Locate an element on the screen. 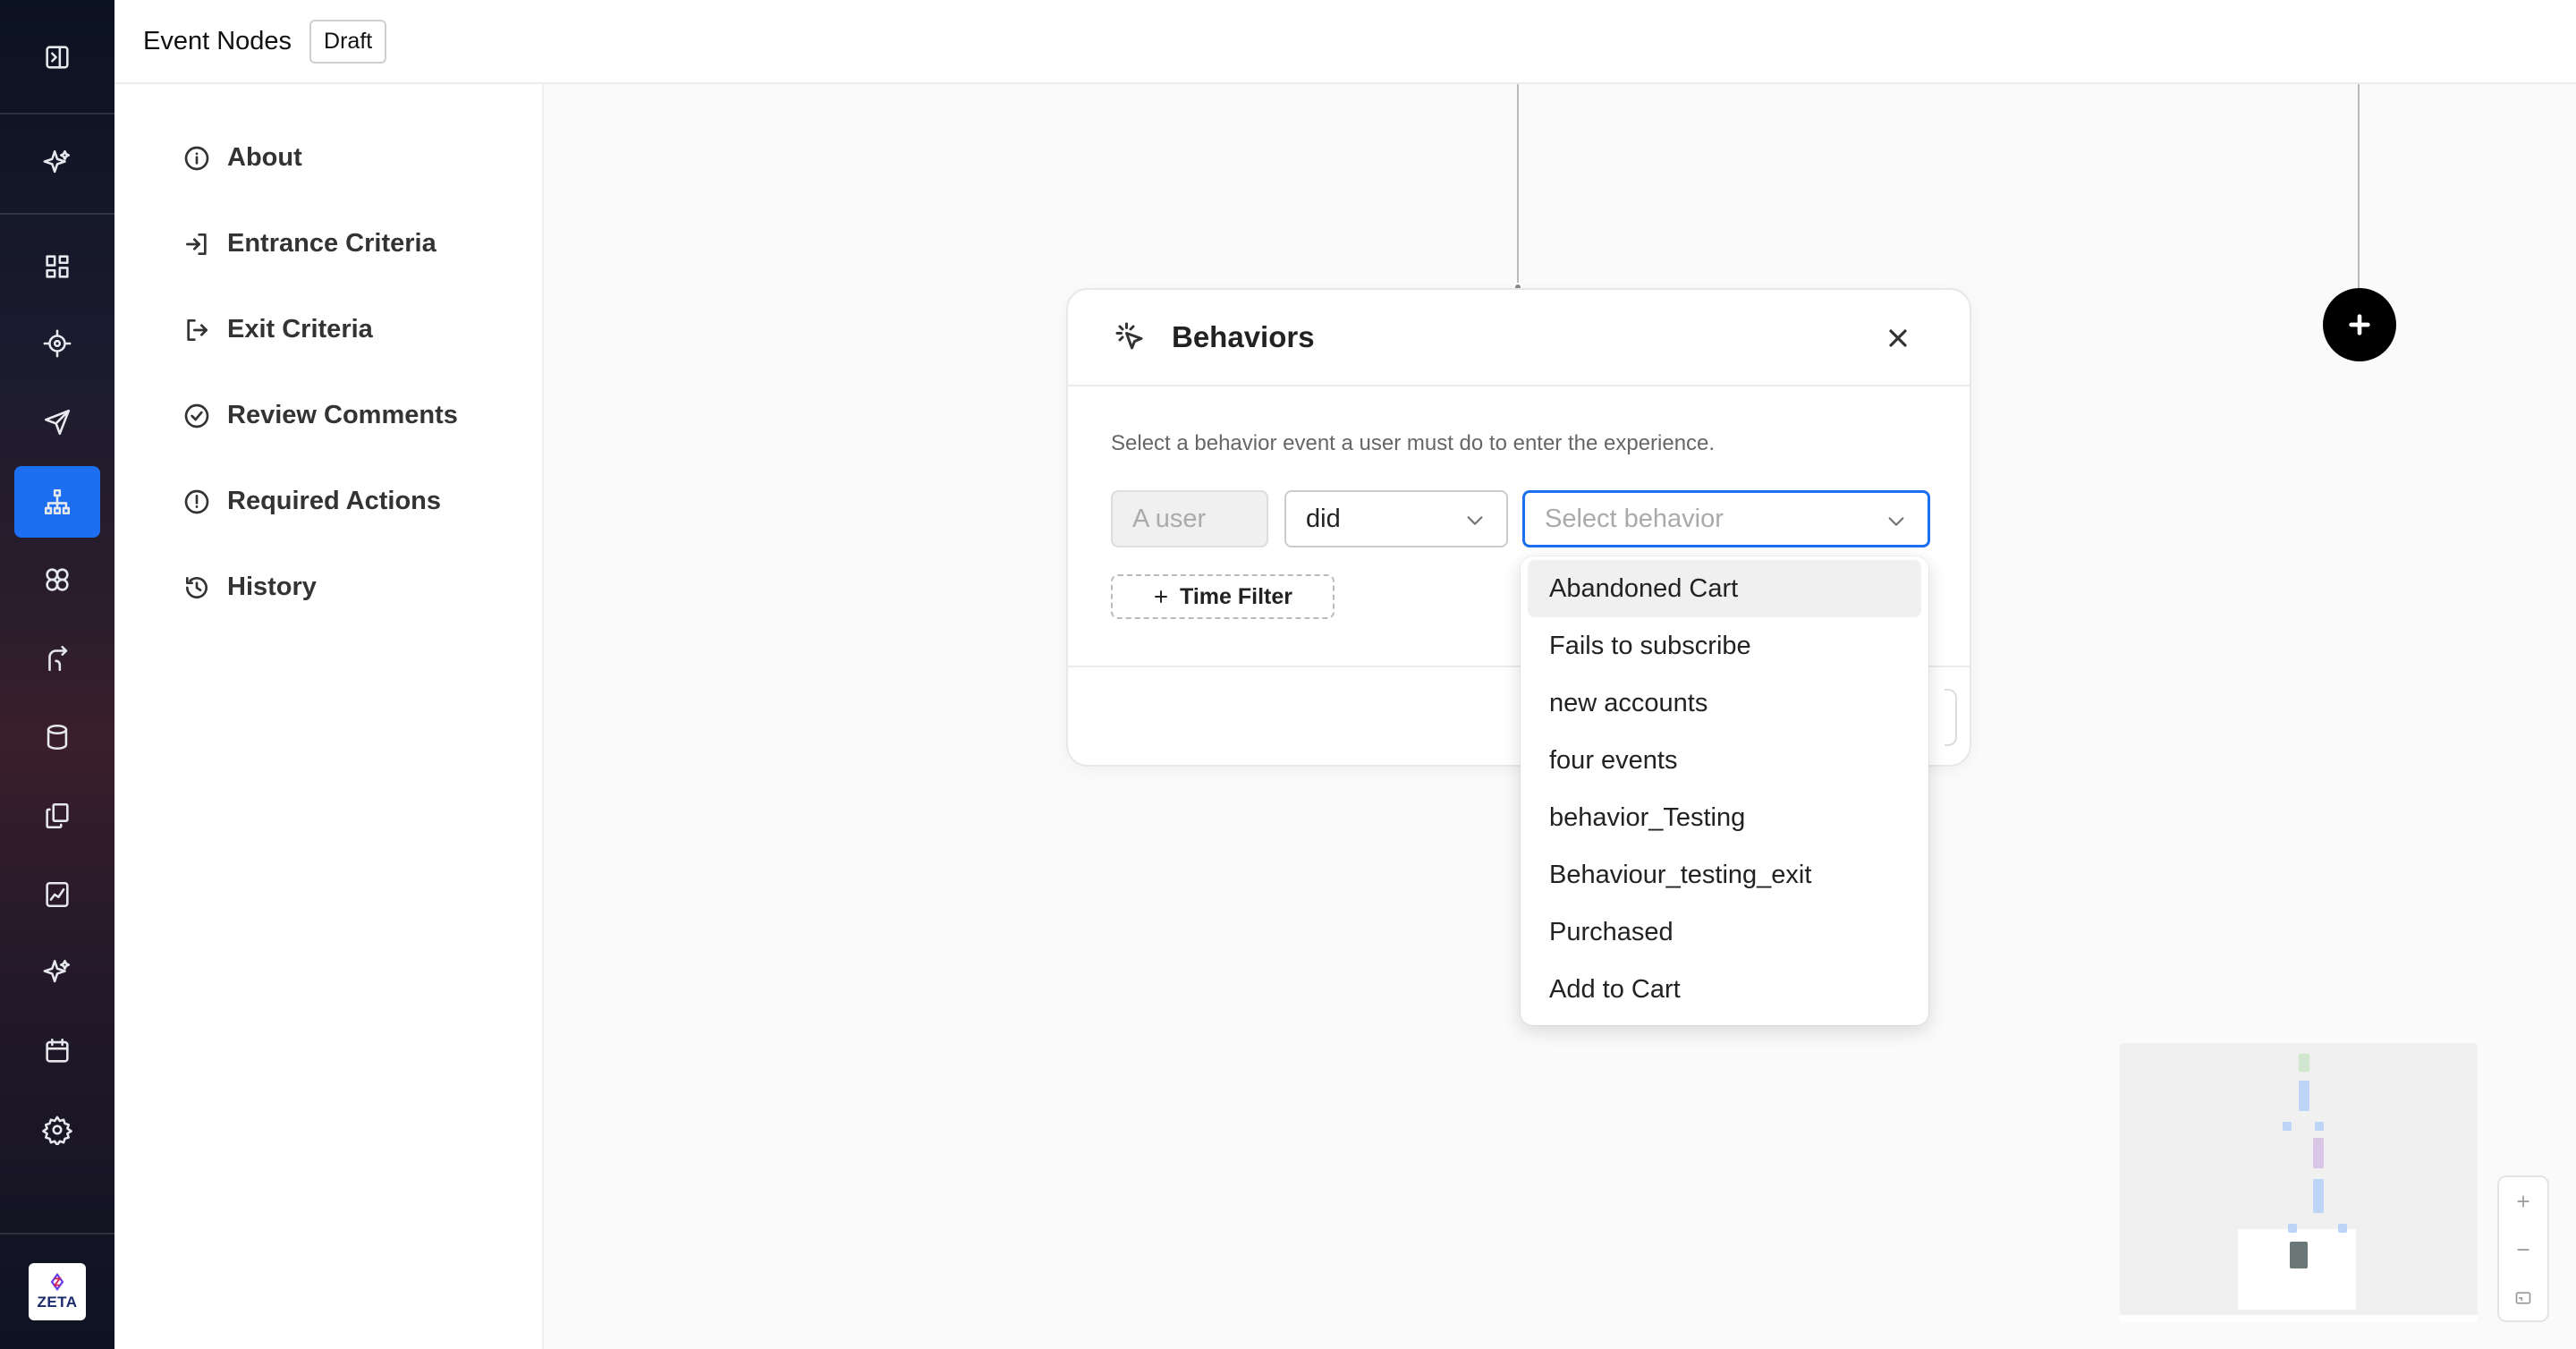 The width and height of the screenshot is (2576, 1349). verb-select-value: did is located at coordinates (1323, 518).